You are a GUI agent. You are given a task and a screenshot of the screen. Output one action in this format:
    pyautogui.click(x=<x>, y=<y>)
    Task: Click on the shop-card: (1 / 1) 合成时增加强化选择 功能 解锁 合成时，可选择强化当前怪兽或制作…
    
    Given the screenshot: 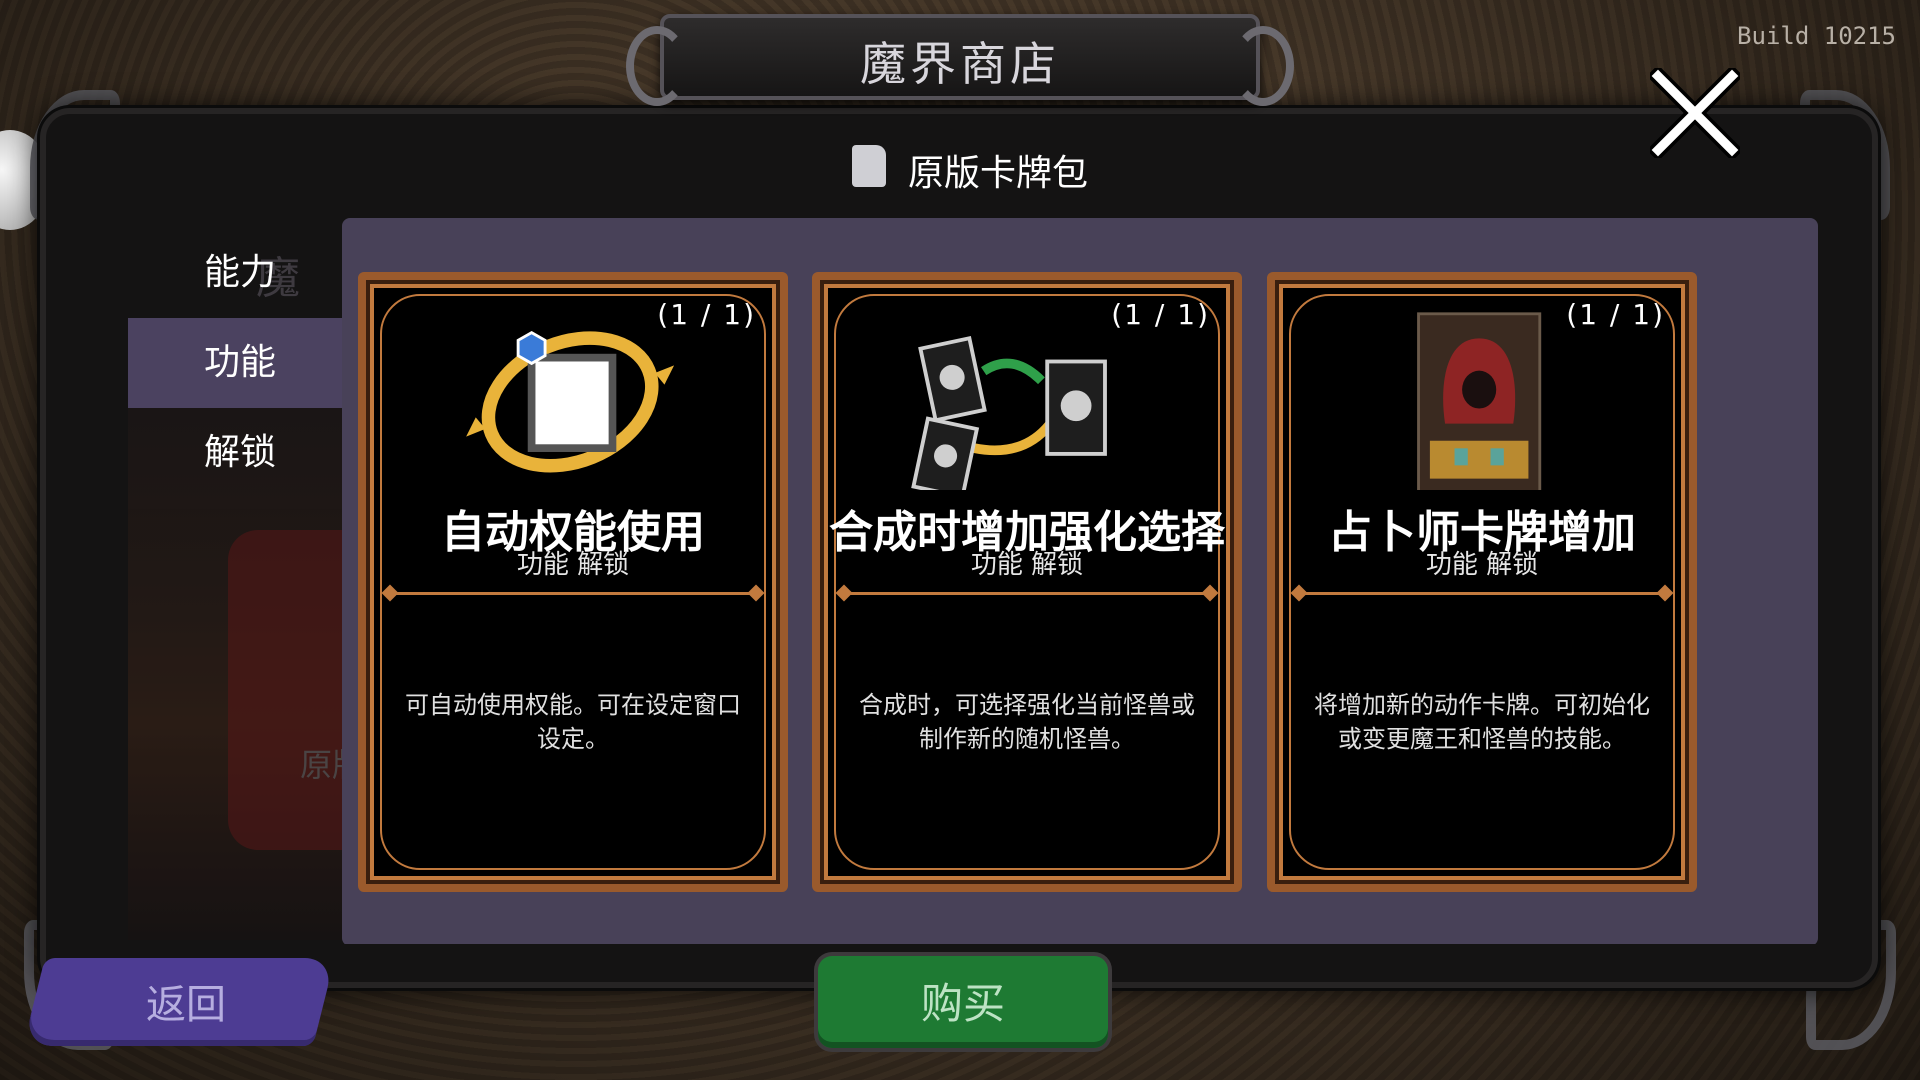 What is the action you would take?
    pyautogui.click(x=1027, y=582)
    